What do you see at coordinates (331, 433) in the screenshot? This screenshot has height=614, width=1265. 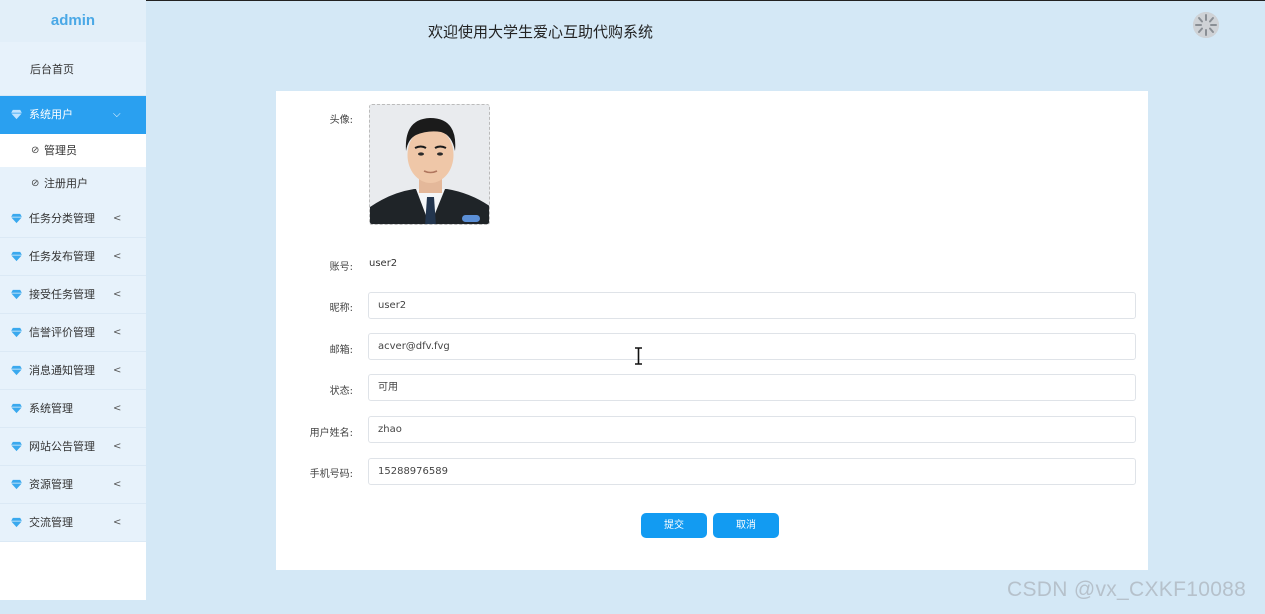 I see `realname-label: 用户姓名:` at bounding box center [331, 433].